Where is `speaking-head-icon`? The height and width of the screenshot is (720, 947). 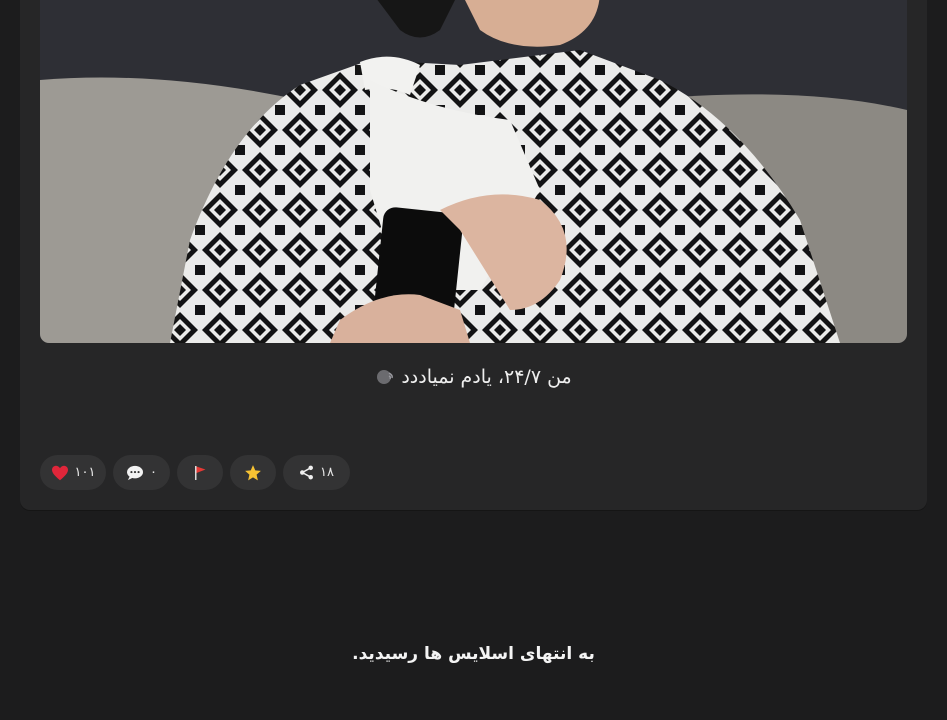
speaking-head-icon is located at coordinates (385, 378).